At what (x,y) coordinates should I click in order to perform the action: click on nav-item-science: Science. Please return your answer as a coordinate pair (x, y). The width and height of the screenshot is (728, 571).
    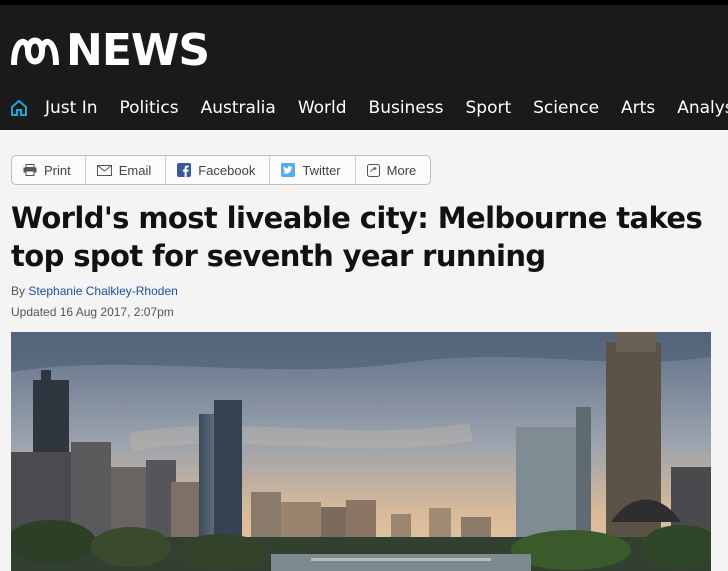
    Looking at the image, I should click on (566, 108).